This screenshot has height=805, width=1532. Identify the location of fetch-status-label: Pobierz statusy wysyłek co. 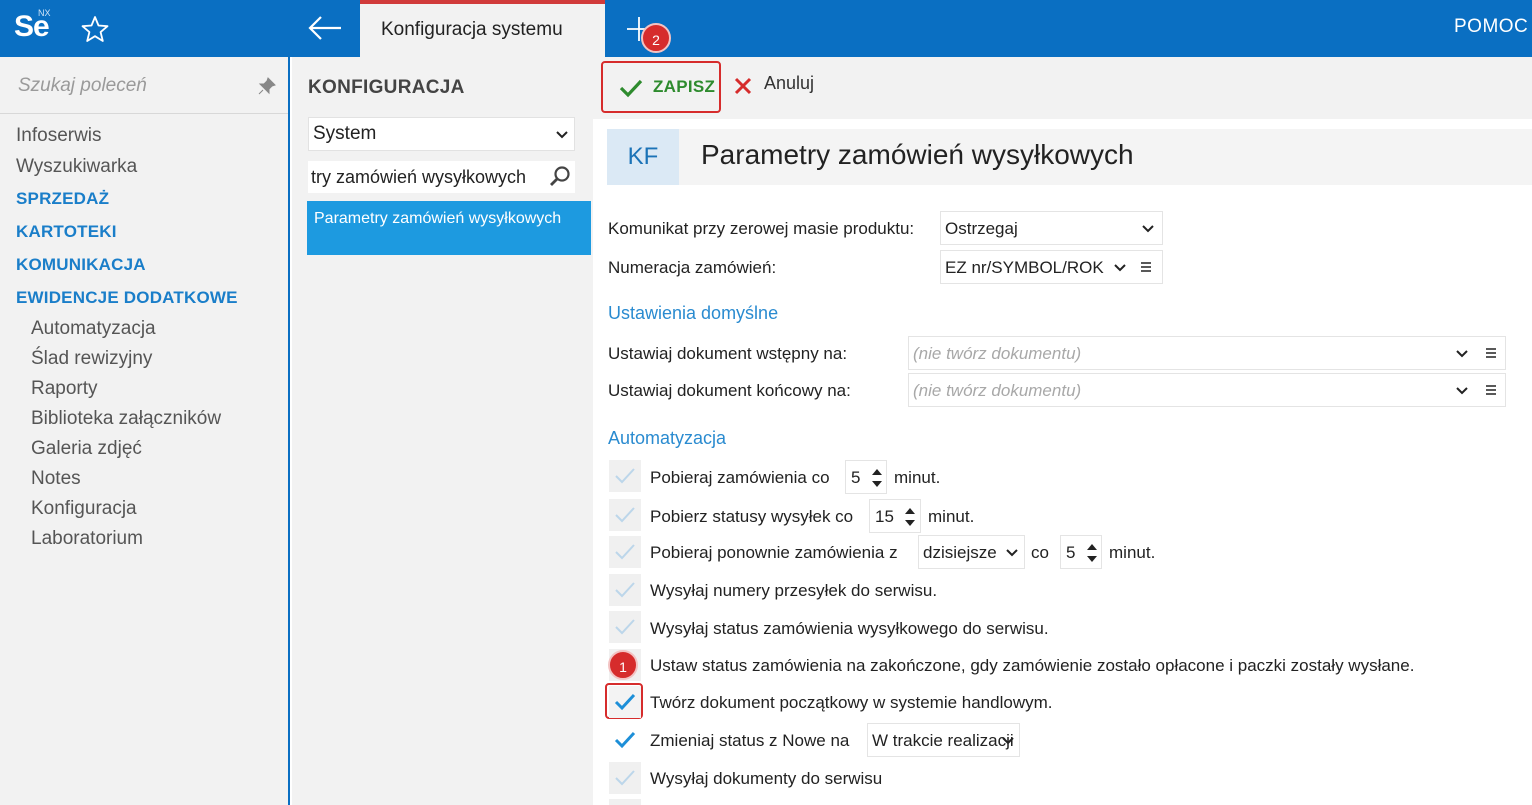
(752, 516).